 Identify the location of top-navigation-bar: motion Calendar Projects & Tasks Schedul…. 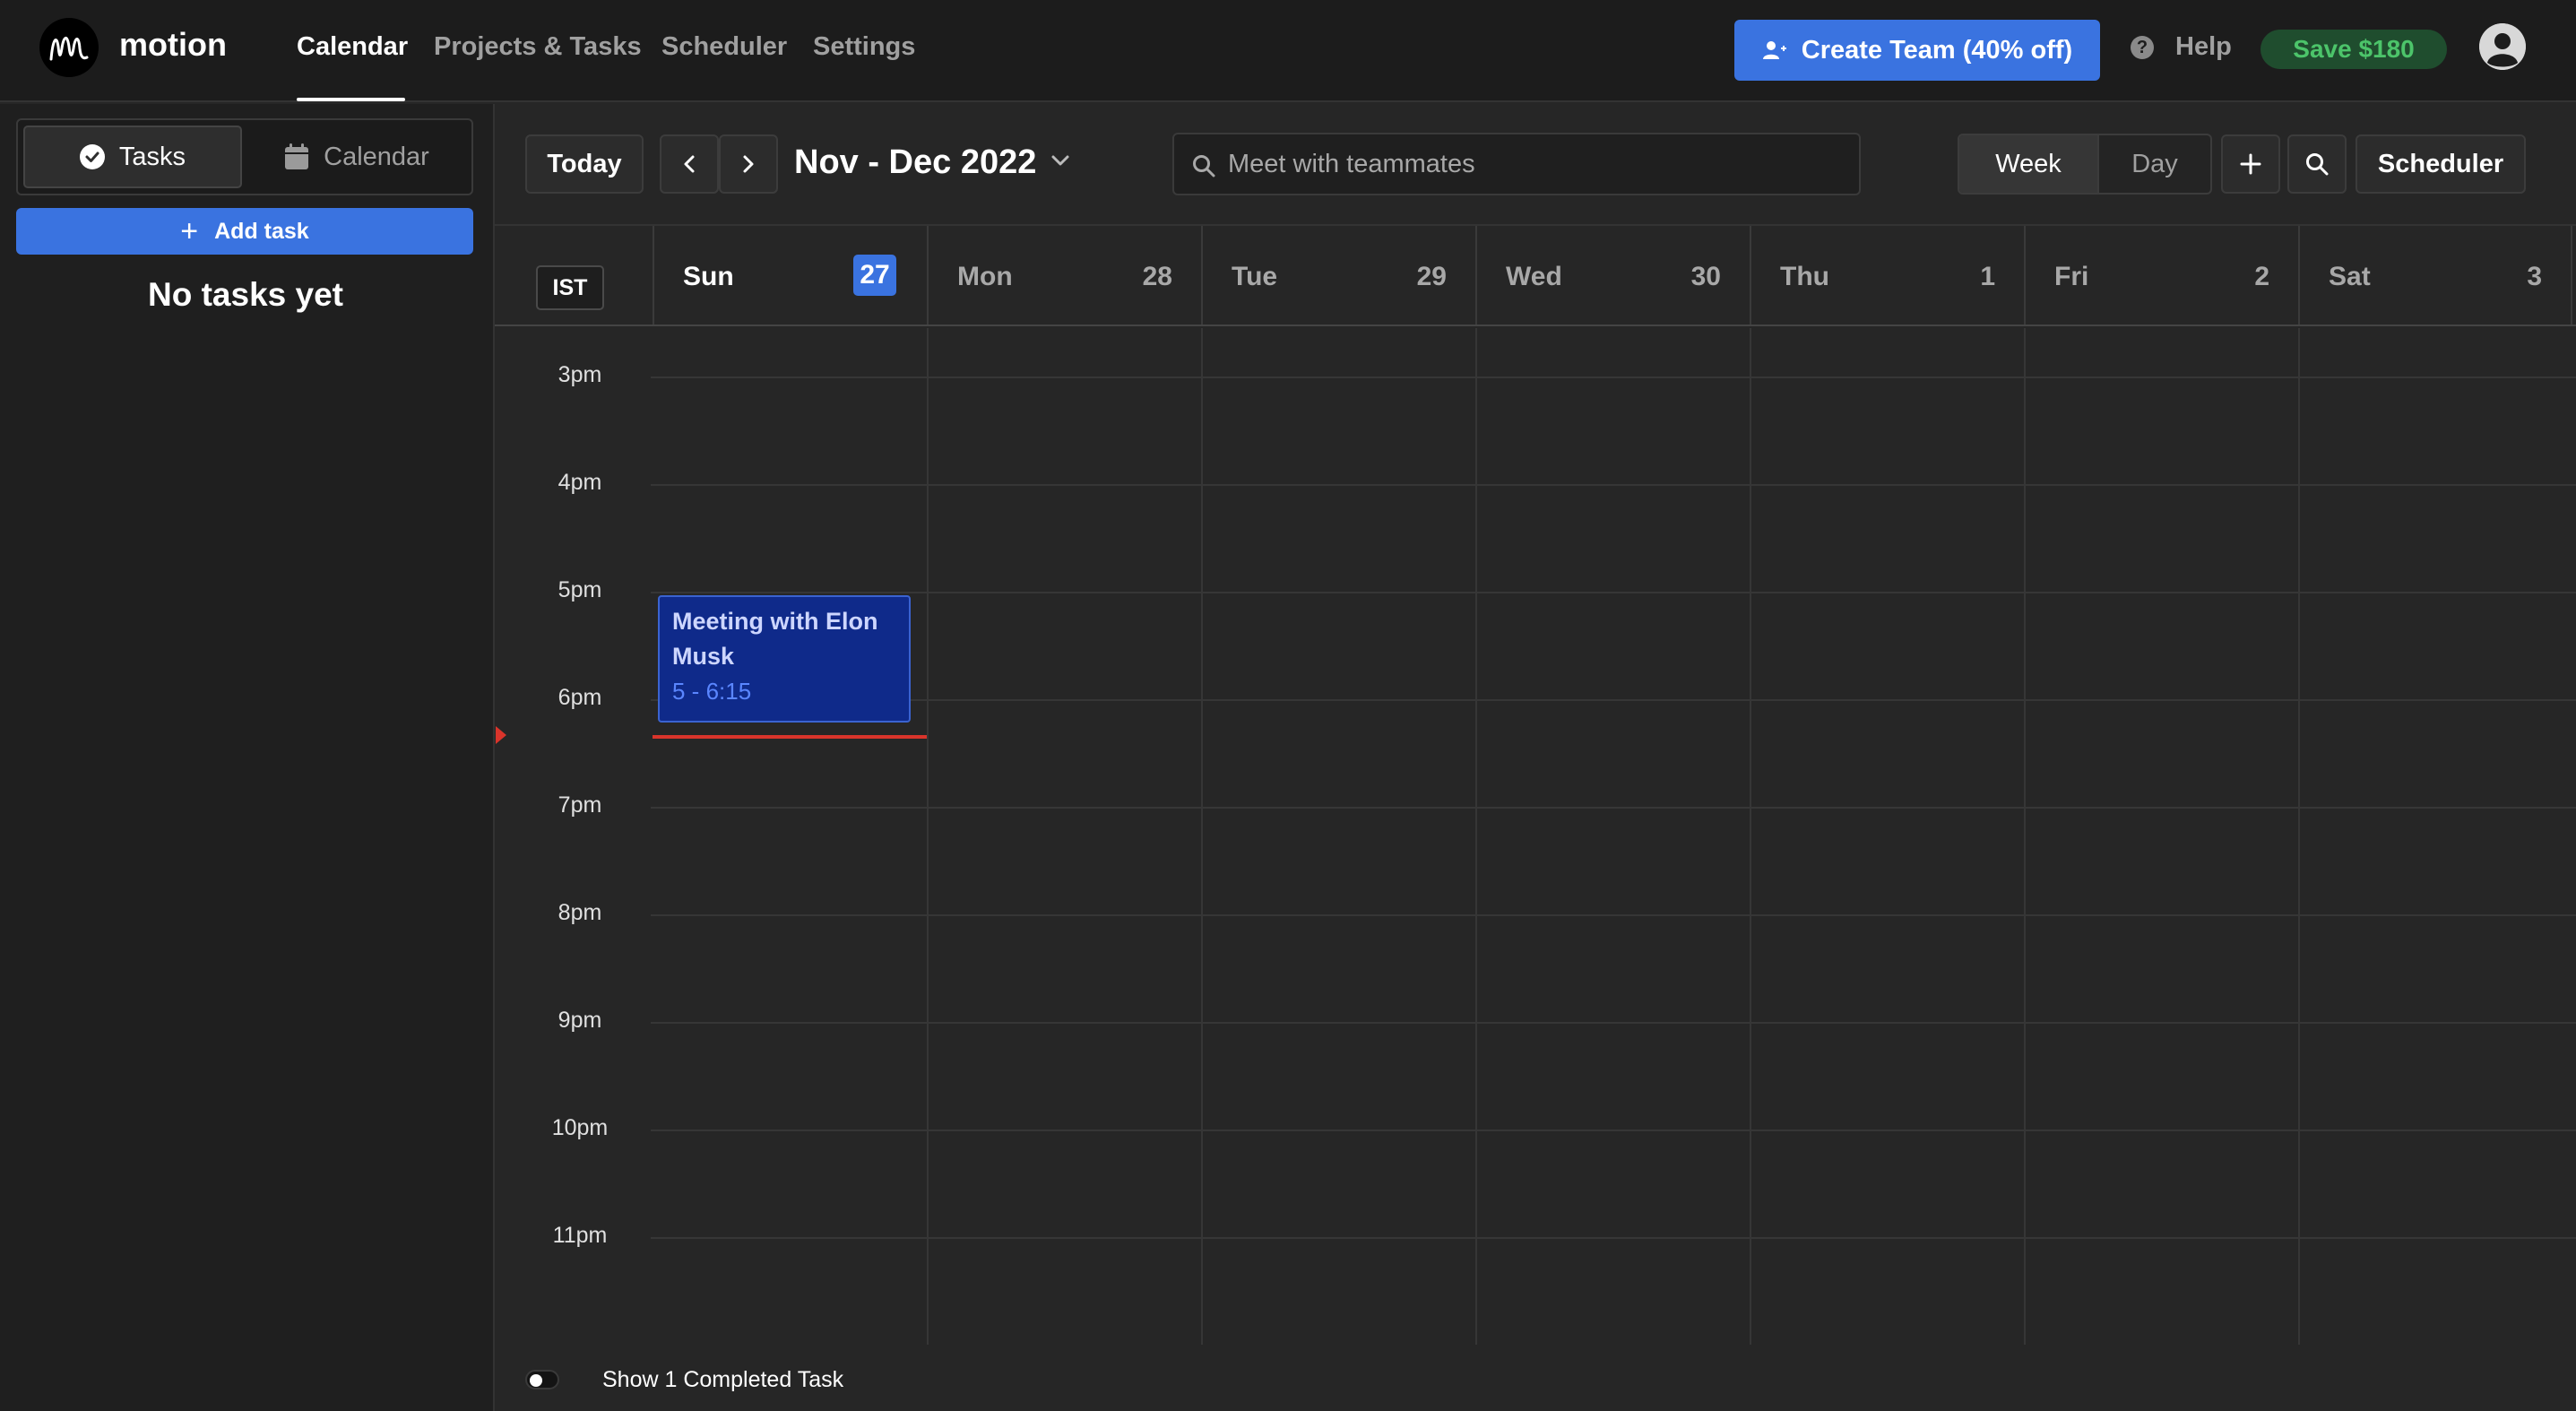
(1288, 51).